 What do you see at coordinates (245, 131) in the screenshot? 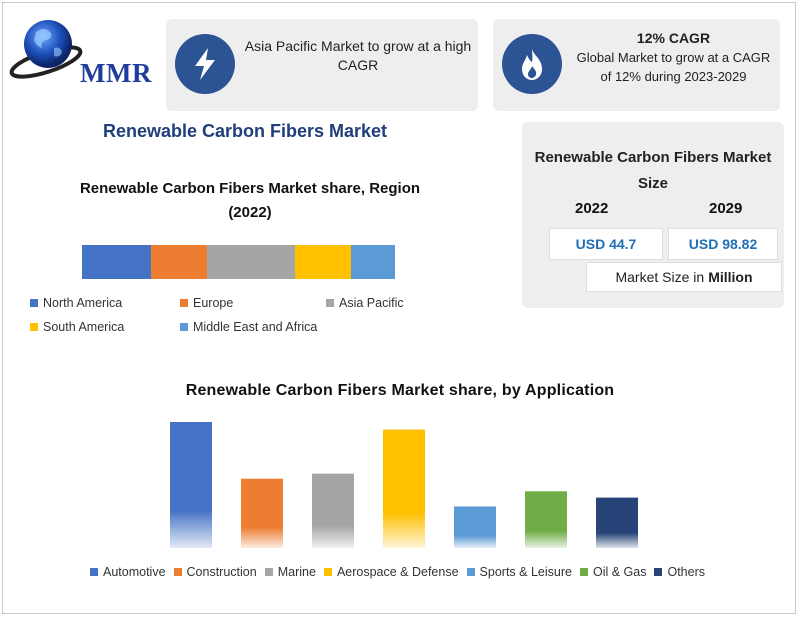
I see `page-title: Renewable Carbon Fibers Market` at bounding box center [245, 131].